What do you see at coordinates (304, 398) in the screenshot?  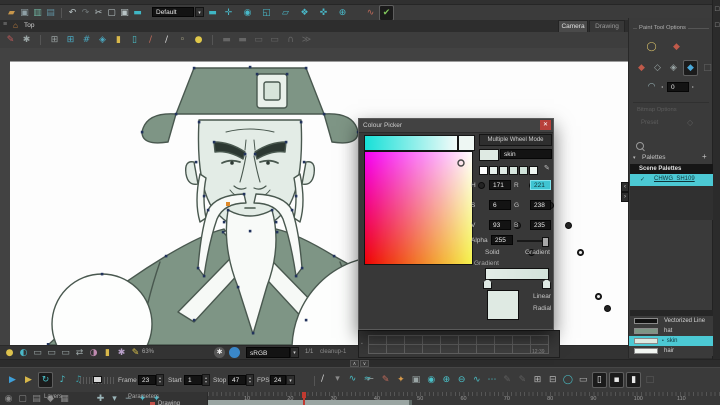 I see `timeline-playhead` at bounding box center [304, 398].